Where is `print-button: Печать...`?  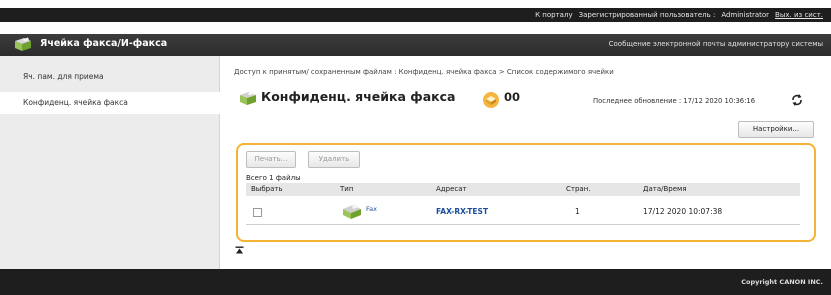
print-button: Печать... is located at coordinates (271, 159).